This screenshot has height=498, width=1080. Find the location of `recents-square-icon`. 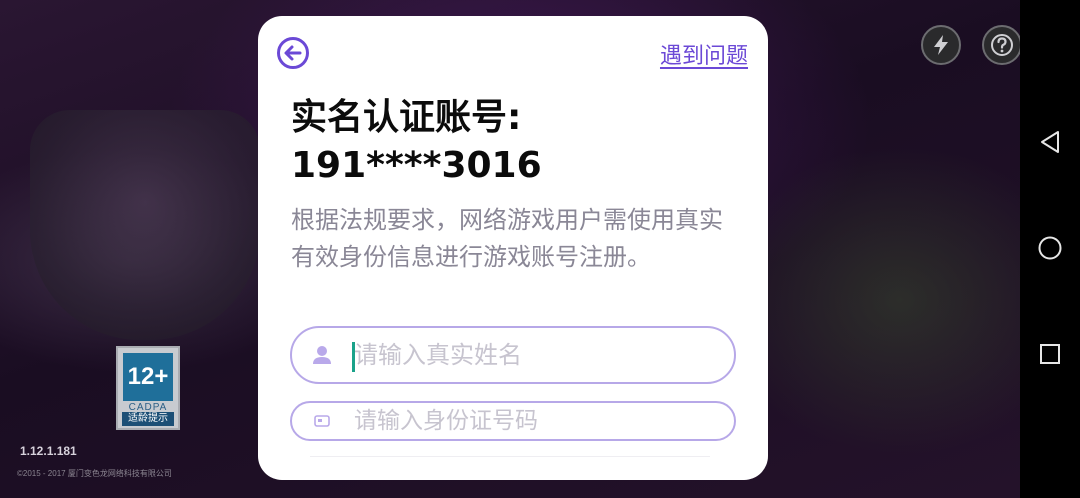

recents-square-icon is located at coordinates (1050, 354).